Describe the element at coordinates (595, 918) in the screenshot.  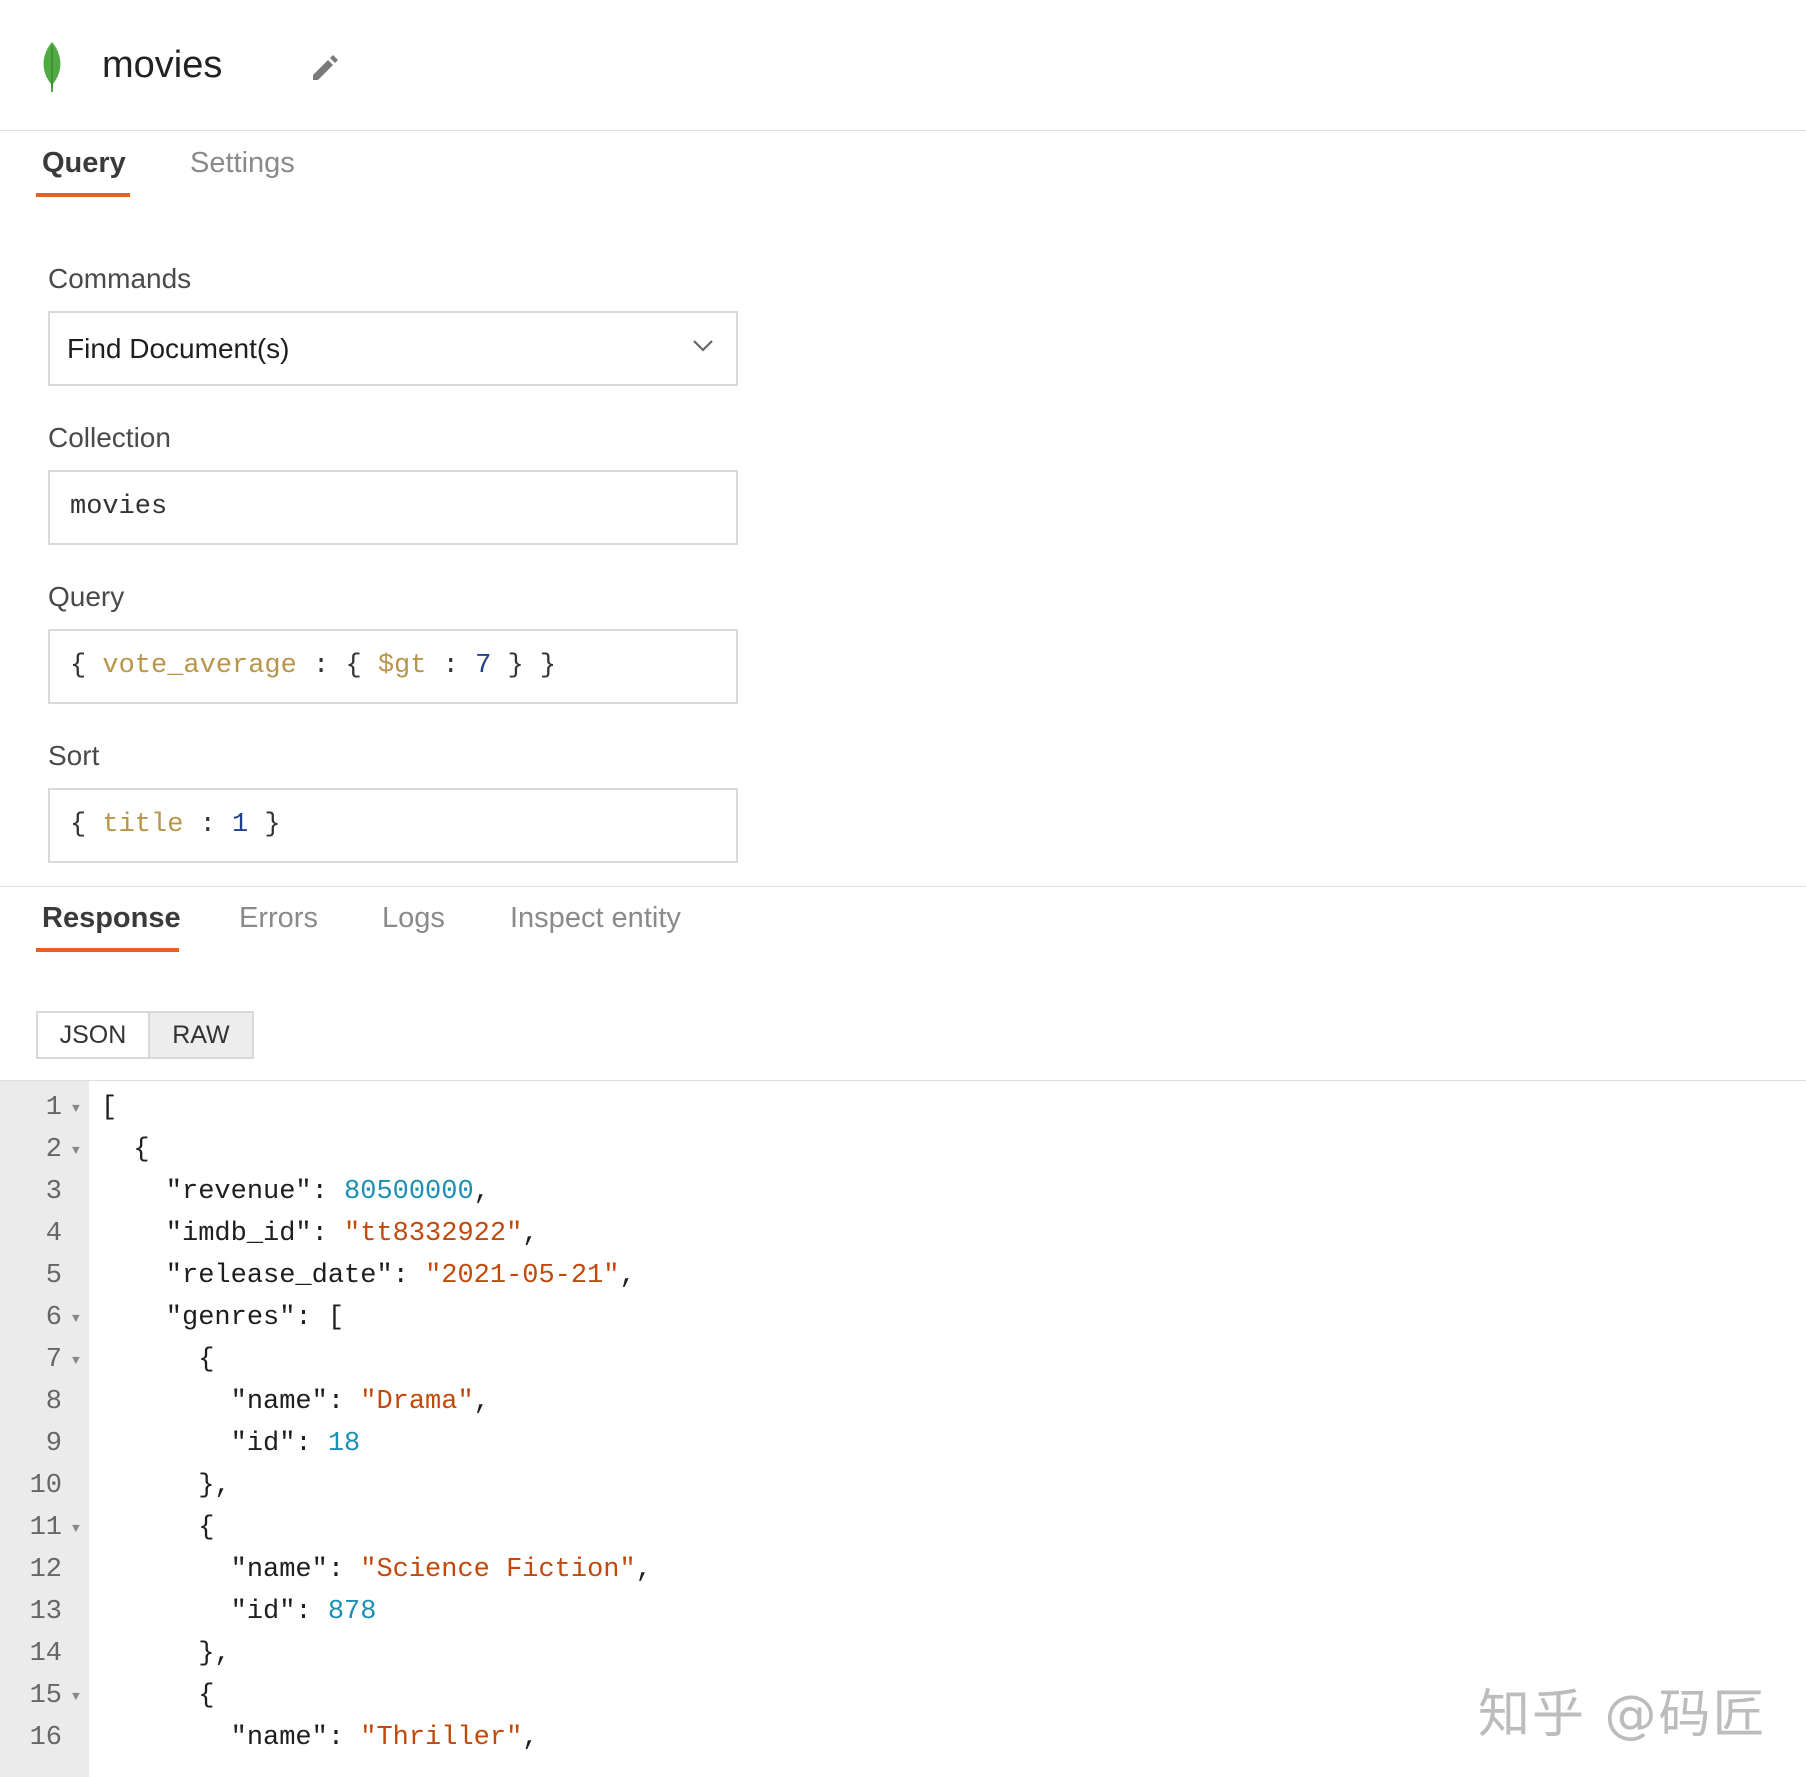
I see `tab-inspect-entity: Inspect entity` at that location.